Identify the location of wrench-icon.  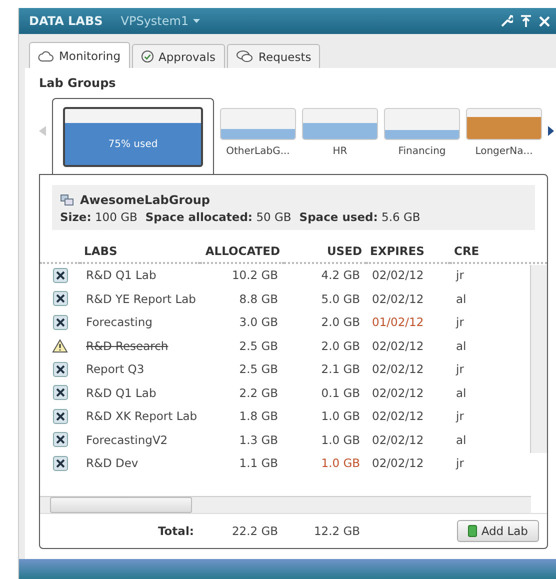
(507, 21).